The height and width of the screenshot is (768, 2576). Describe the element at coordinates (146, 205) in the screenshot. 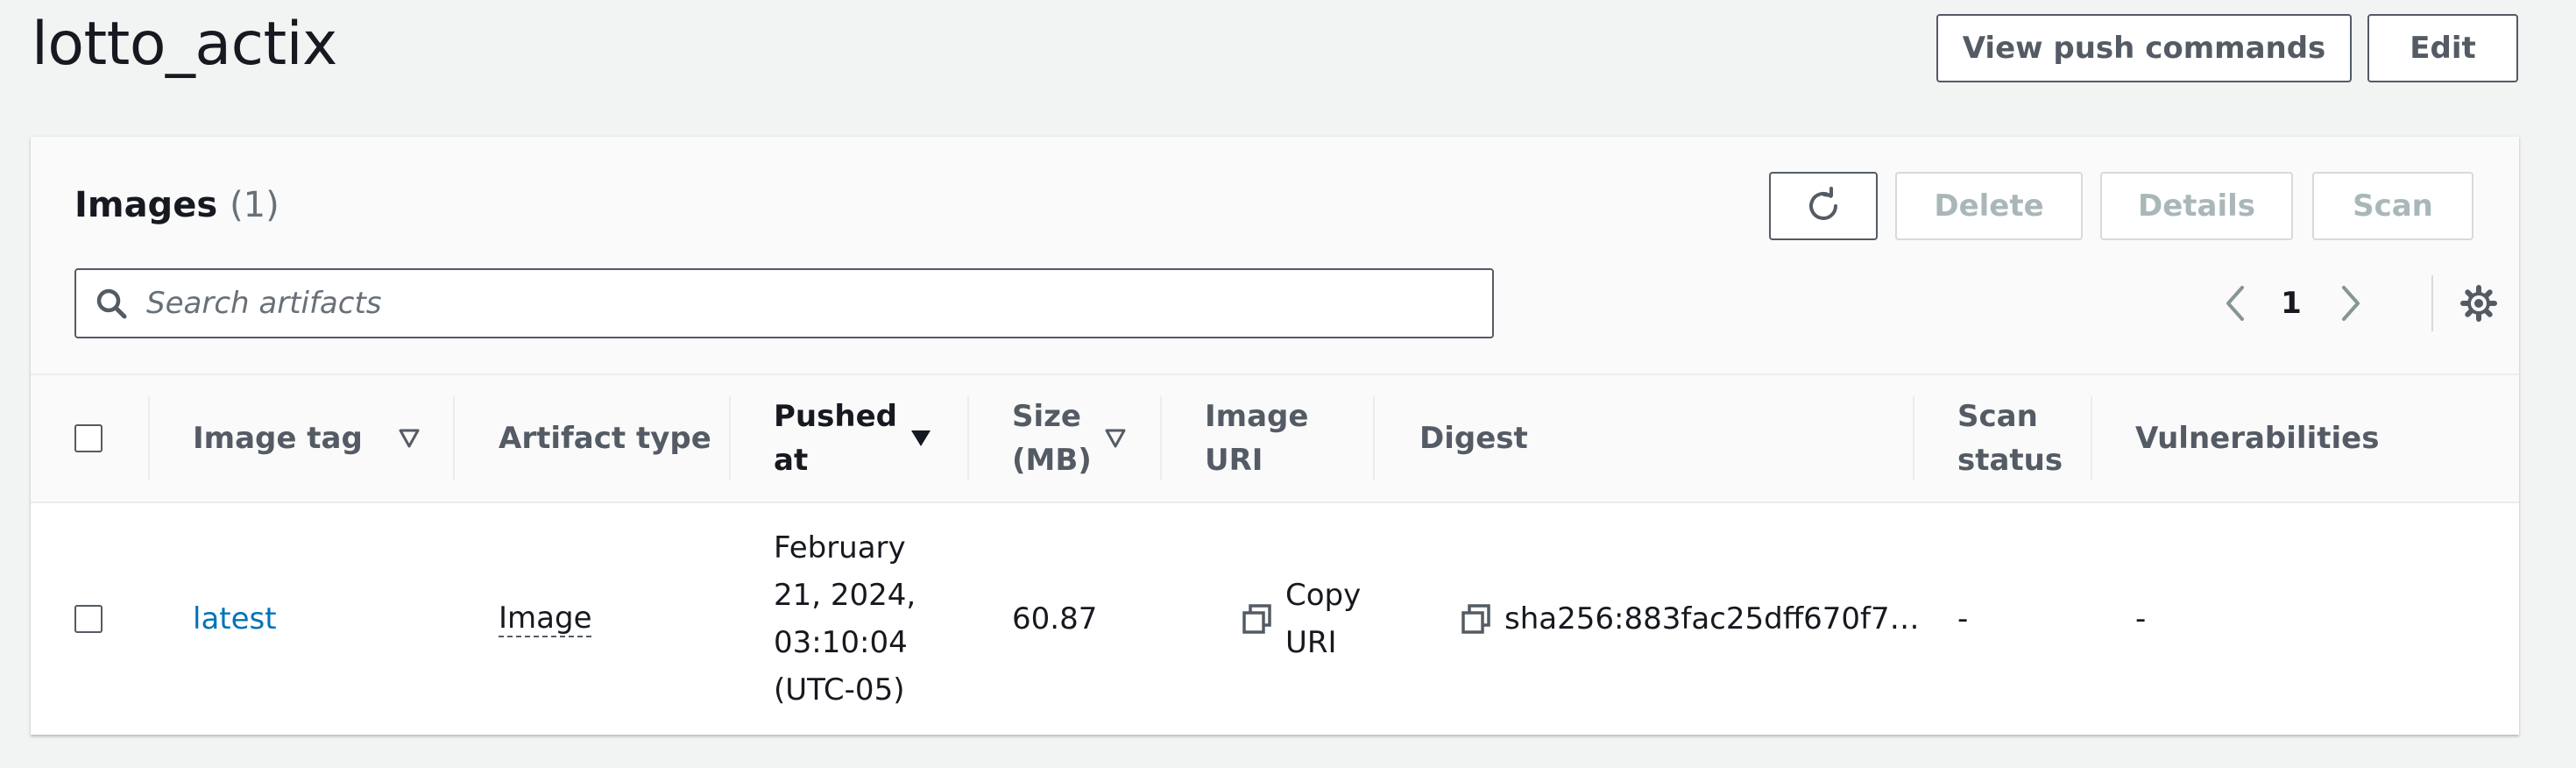

I see `panel-title-label: Images` at that location.